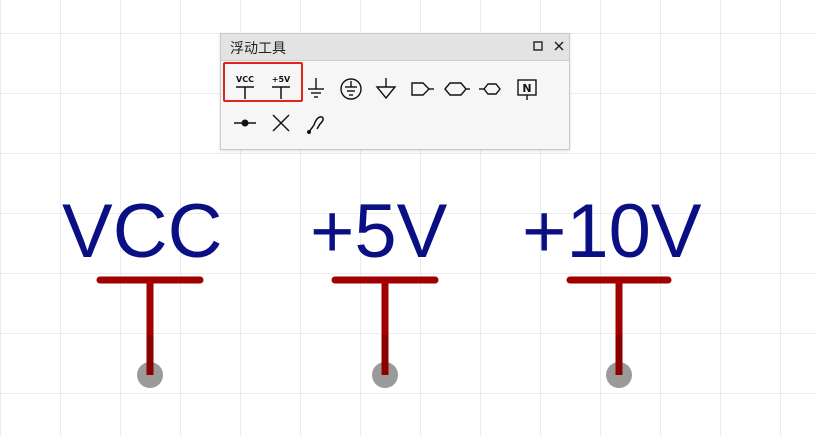 This screenshot has width=816, height=436. I want to click on net-port-input-tool, so click(422, 89).